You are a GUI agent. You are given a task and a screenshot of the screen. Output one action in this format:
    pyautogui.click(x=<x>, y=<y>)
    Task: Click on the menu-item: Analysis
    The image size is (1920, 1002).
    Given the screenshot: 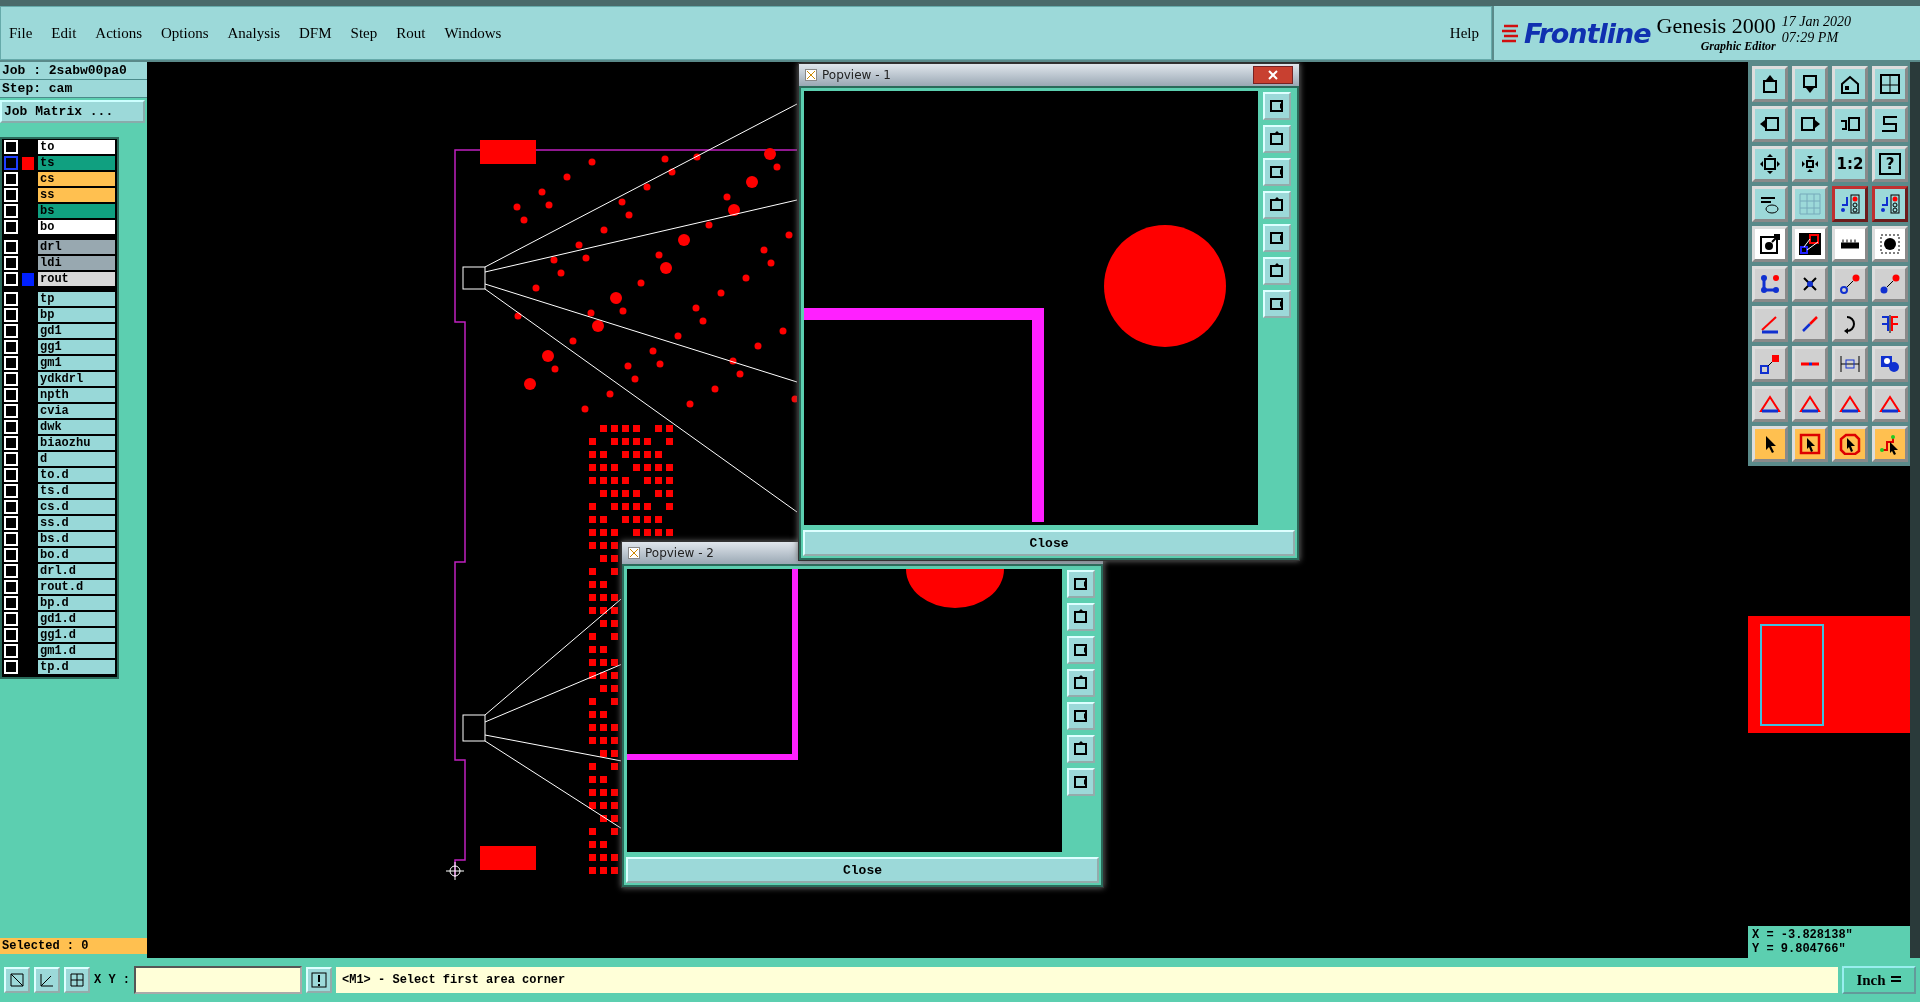 What is the action you would take?
    pyautogui.click(x=254, y=33)
    